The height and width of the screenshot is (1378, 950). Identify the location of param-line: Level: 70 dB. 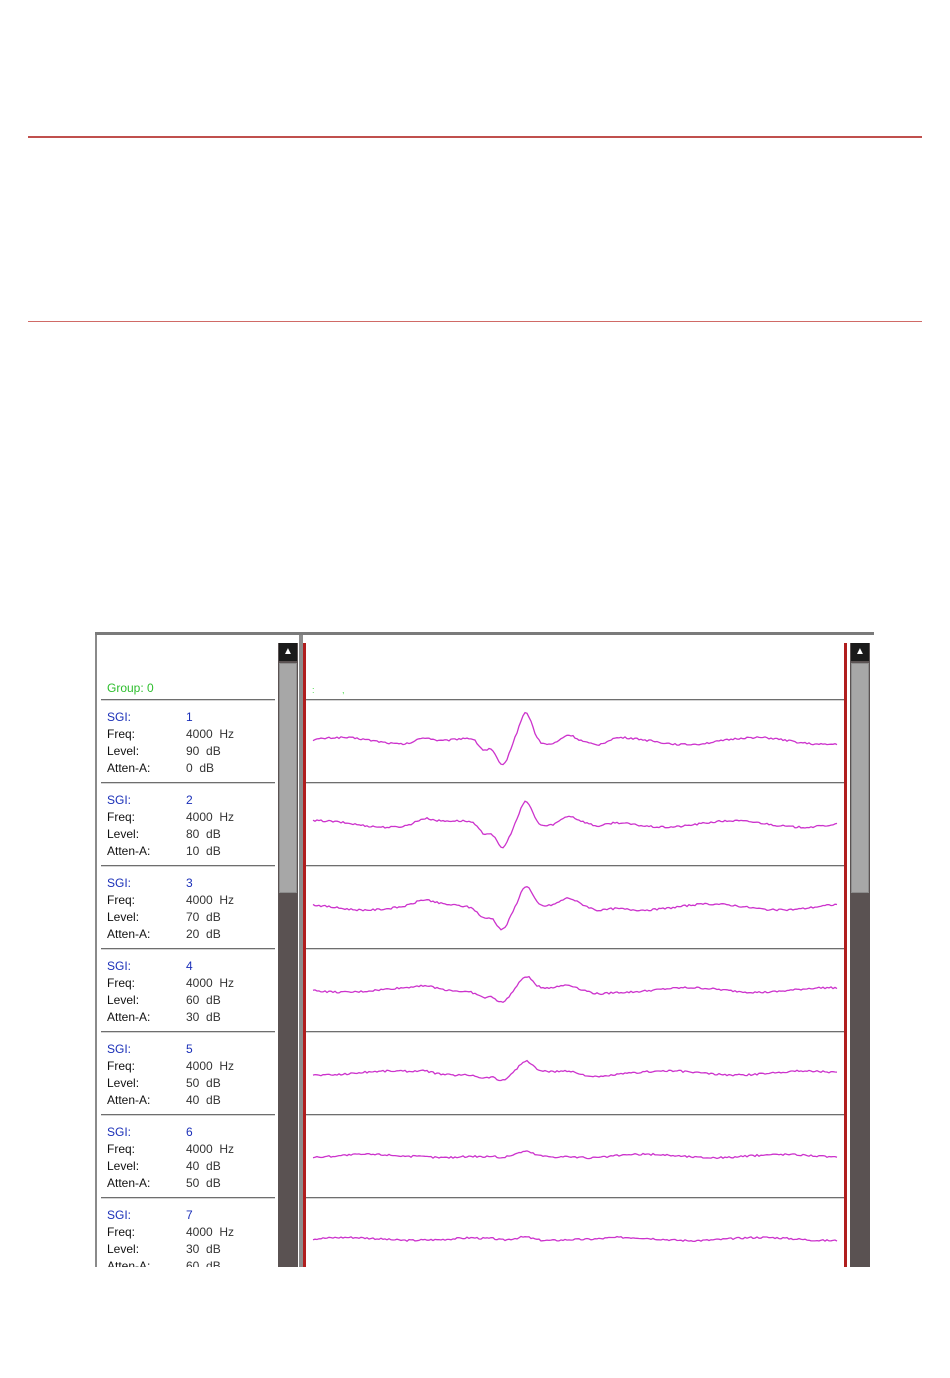
(170, 917).